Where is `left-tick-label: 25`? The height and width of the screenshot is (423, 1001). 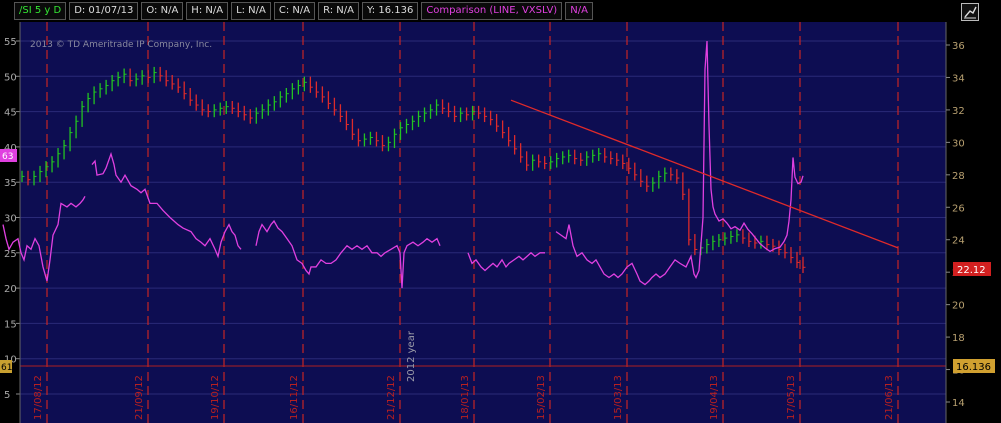
left-tick-label: 25 is located at coordinates (10, 254).